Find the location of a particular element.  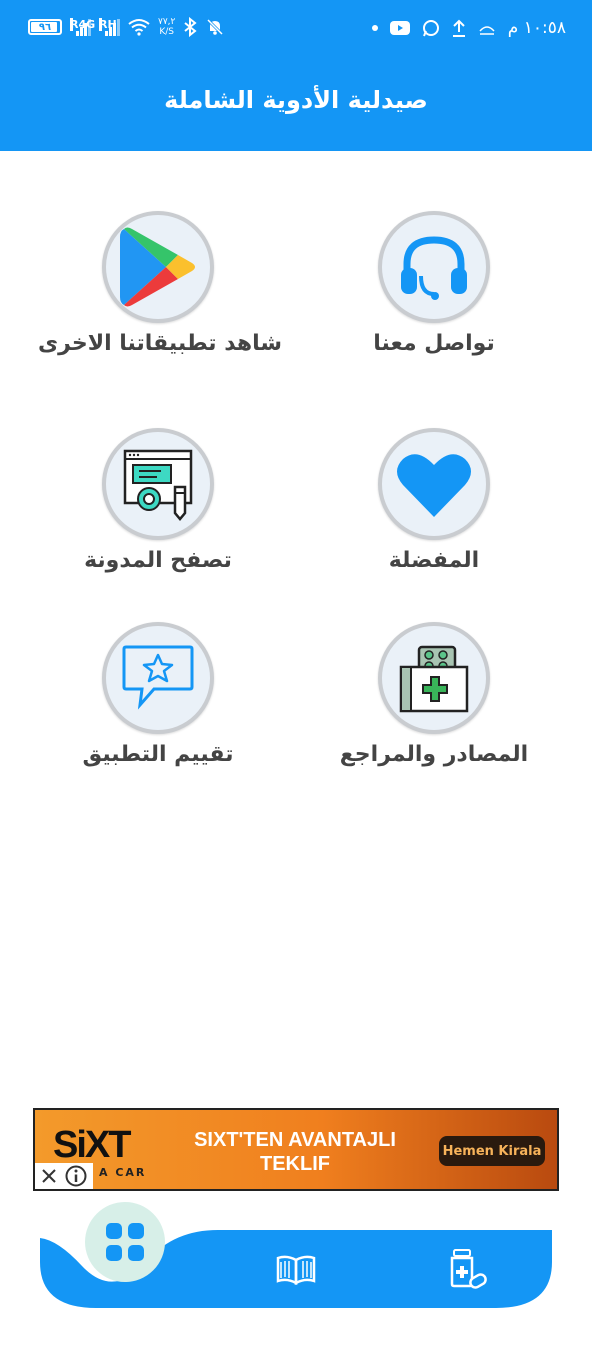

medicine-icon is located at coordinates (468, 1269).